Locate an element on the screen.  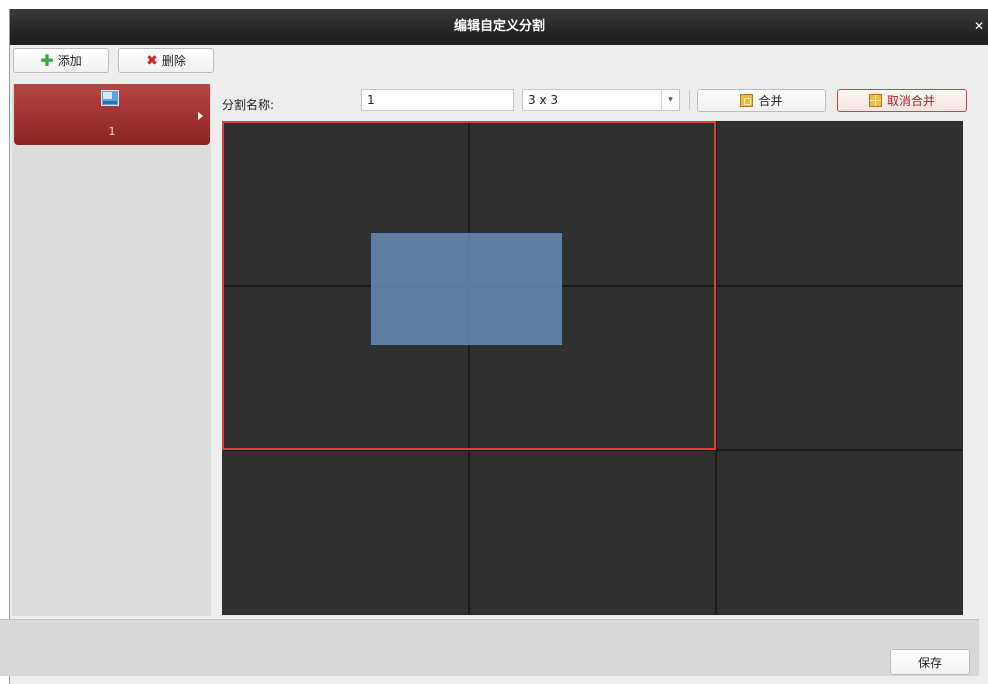
dialog-footer is located at coordinates (489, 647).